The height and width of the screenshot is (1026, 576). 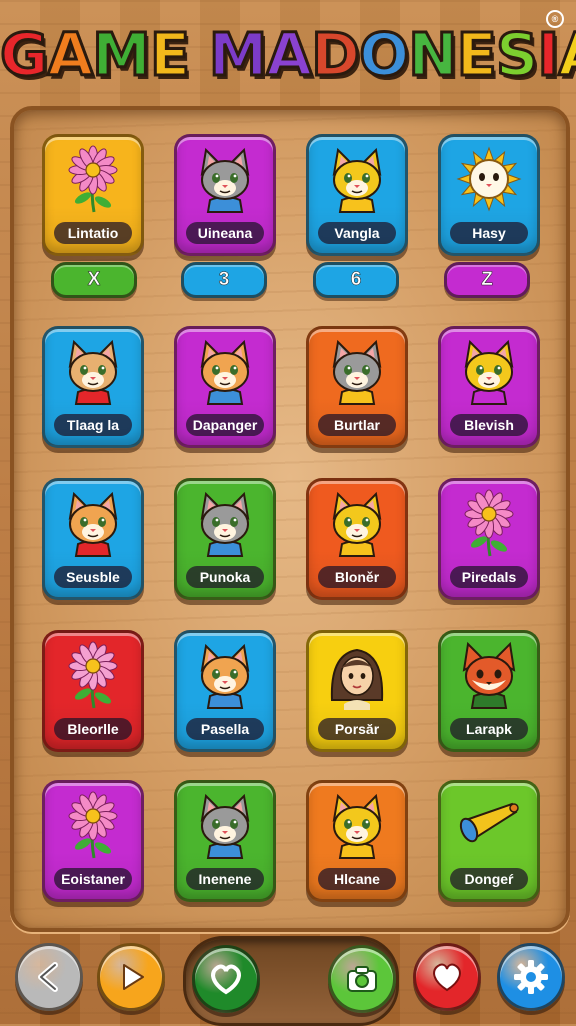 I want to click on game-tile: Eoistaner, so click(x=93, y=841).